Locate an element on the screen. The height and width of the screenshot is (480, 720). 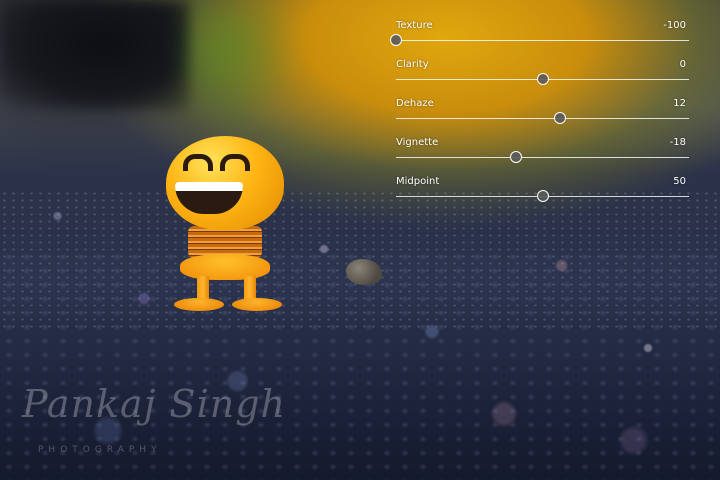
slider-value: 50 is located at coordinates (679, 181).